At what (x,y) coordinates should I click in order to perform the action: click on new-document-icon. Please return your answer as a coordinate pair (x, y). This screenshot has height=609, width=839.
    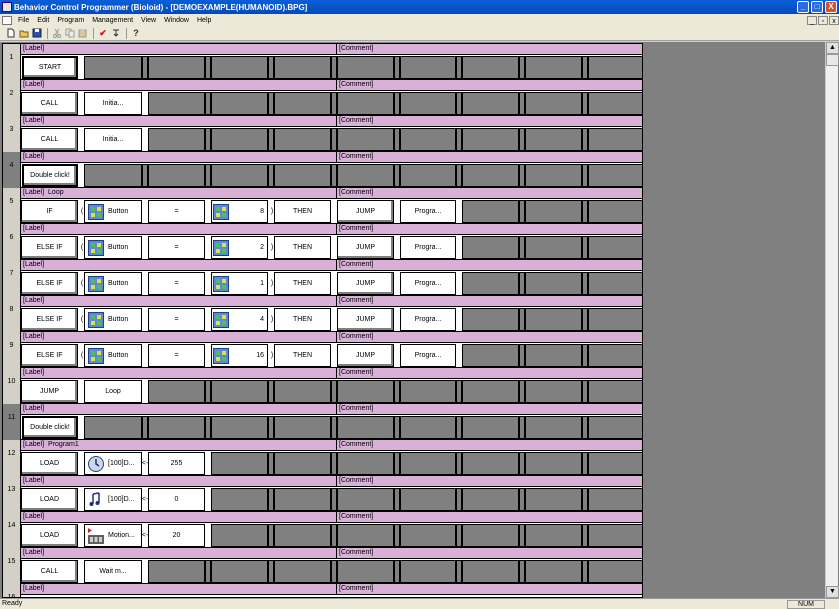
    Looking at the image, I should click on (11, 33).